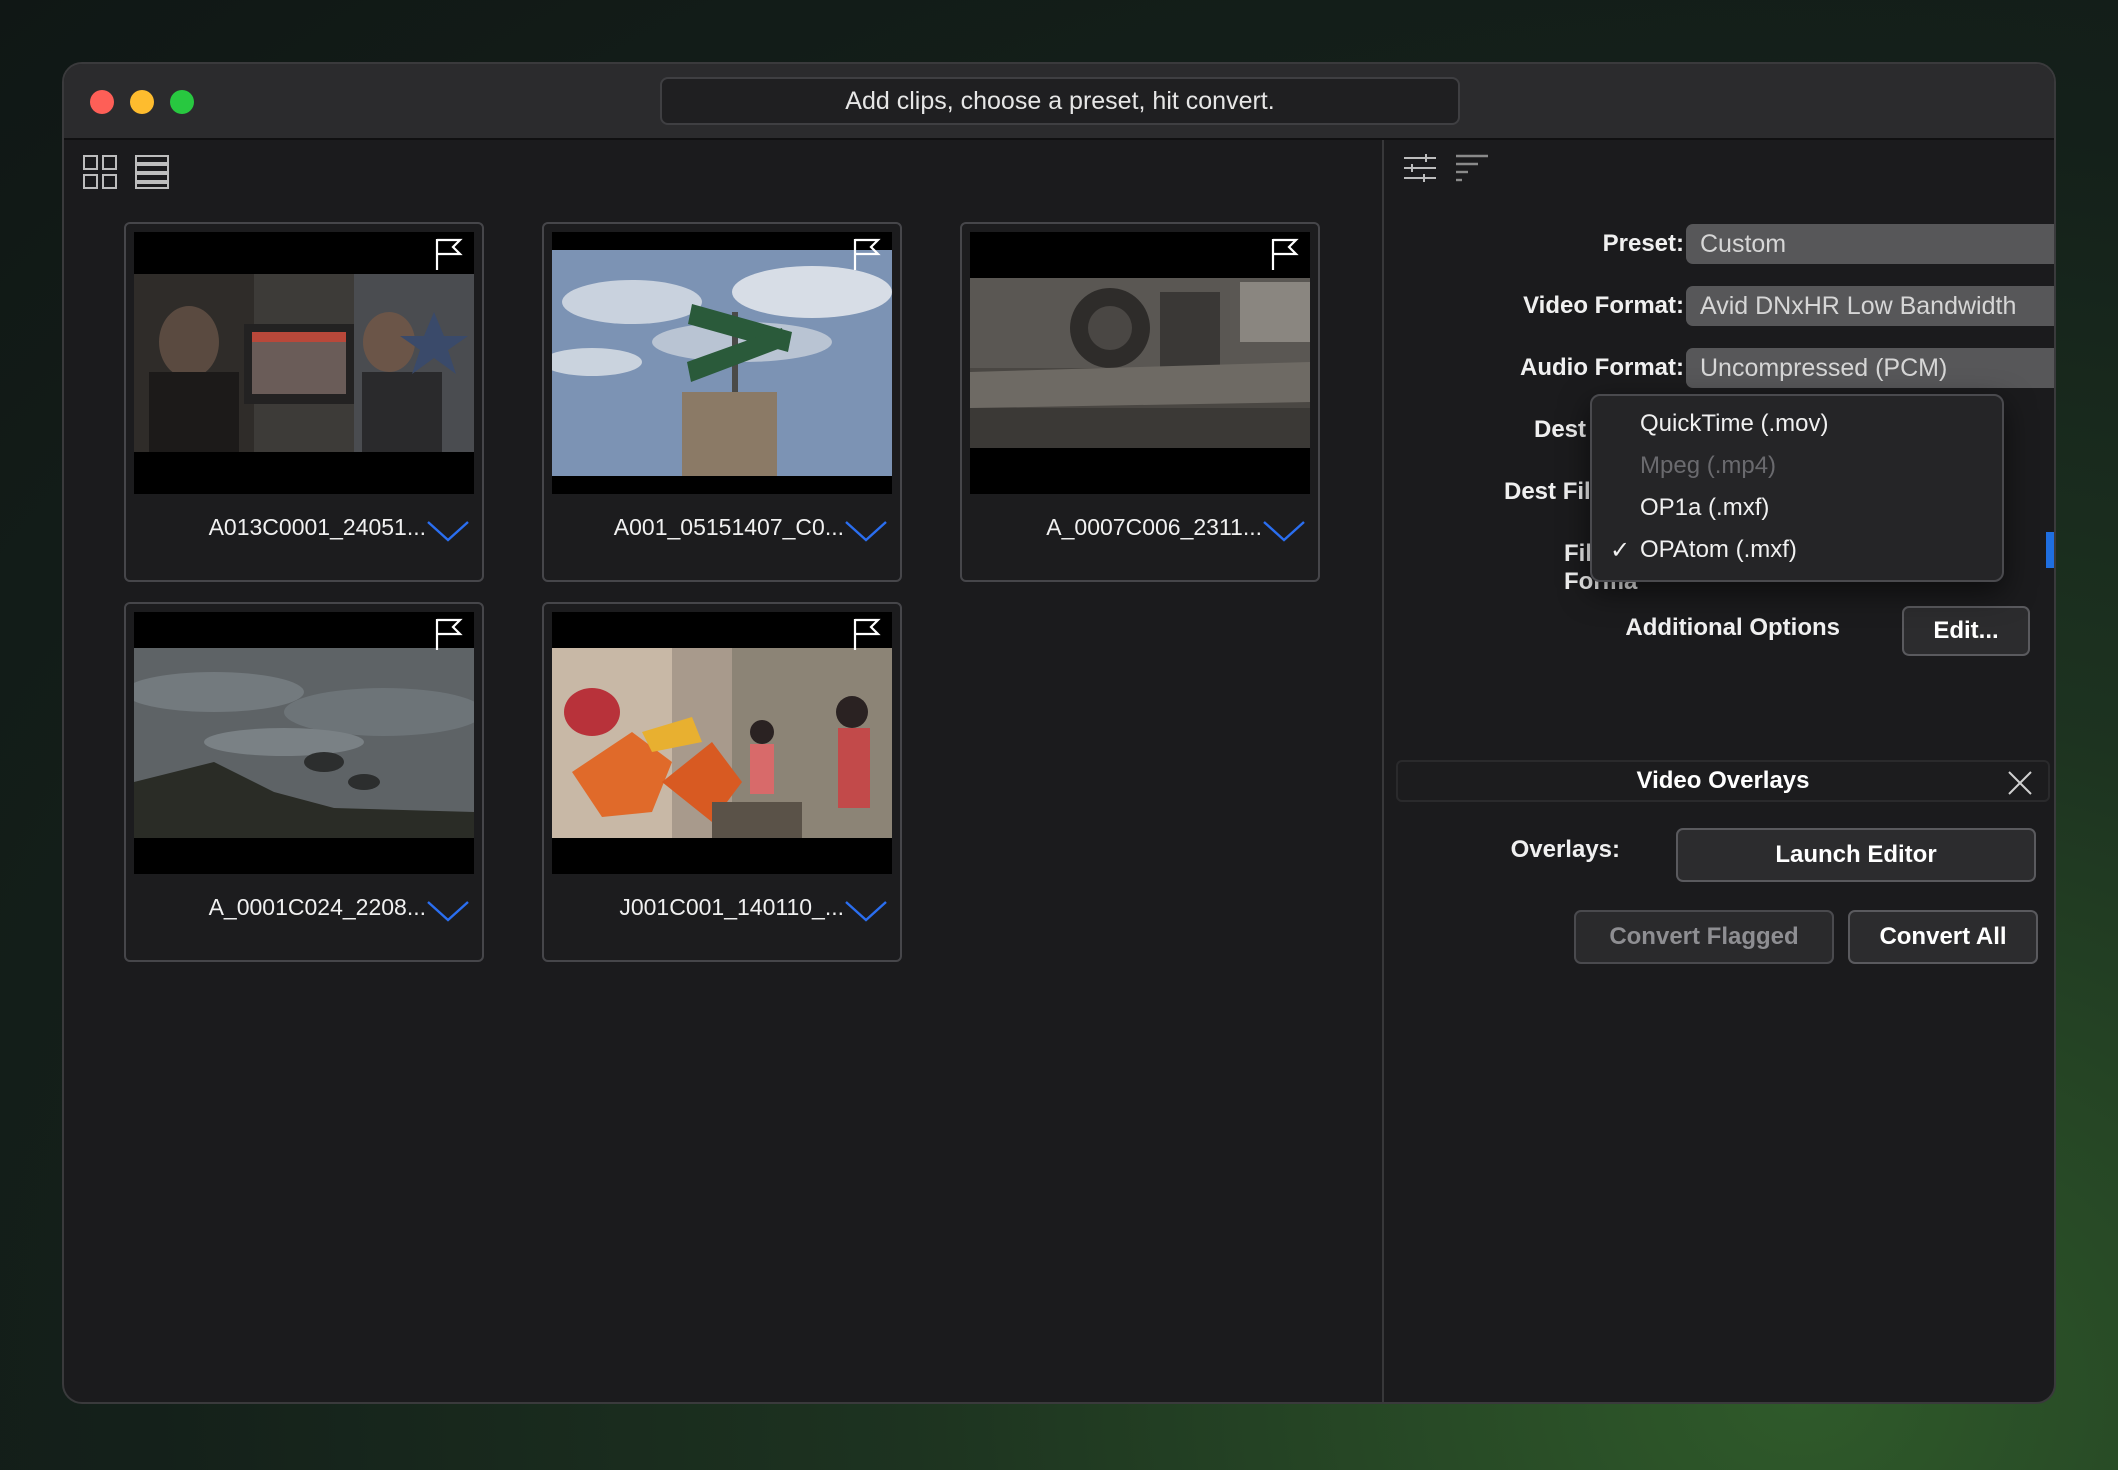 Image resolution: width=2118 pixels, height=1470 pixels. Describe the element at coordinates (1643, 243) in the screenshot. I see `preset-label: Preset:` at that location.